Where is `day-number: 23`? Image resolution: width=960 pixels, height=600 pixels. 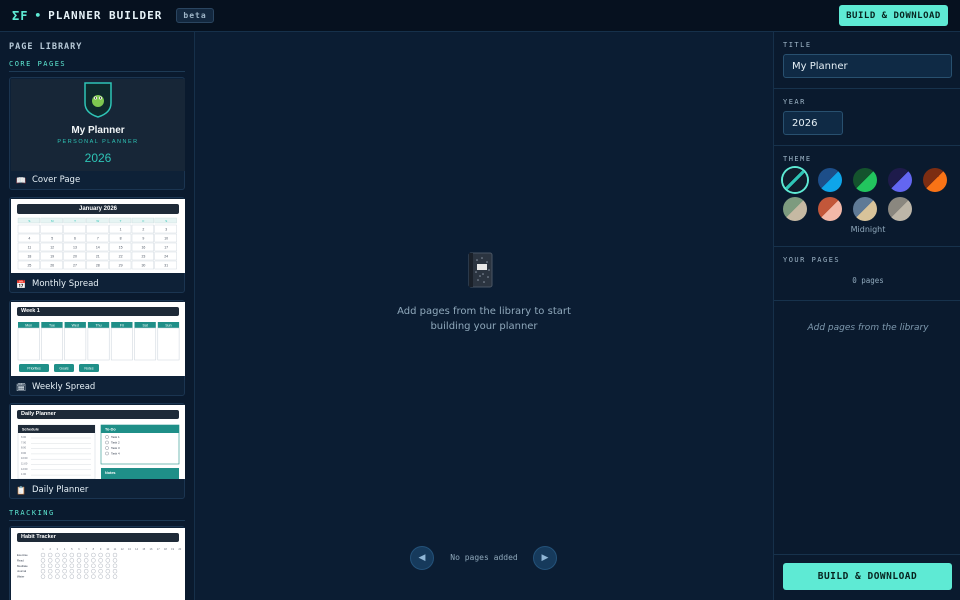 day-number: 23 is located at coordinates (143, 257).